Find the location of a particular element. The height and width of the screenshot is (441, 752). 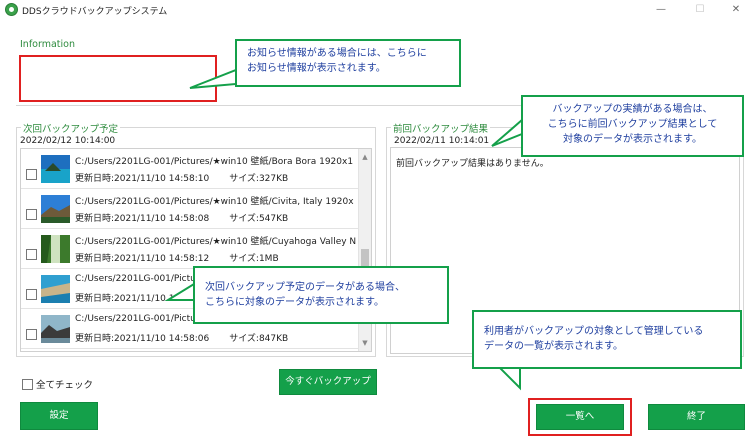

info-callout: お知らせ情報がある場合には、こちらに お知らせ情報が表示されます。 is located at coordinates (348, 63).